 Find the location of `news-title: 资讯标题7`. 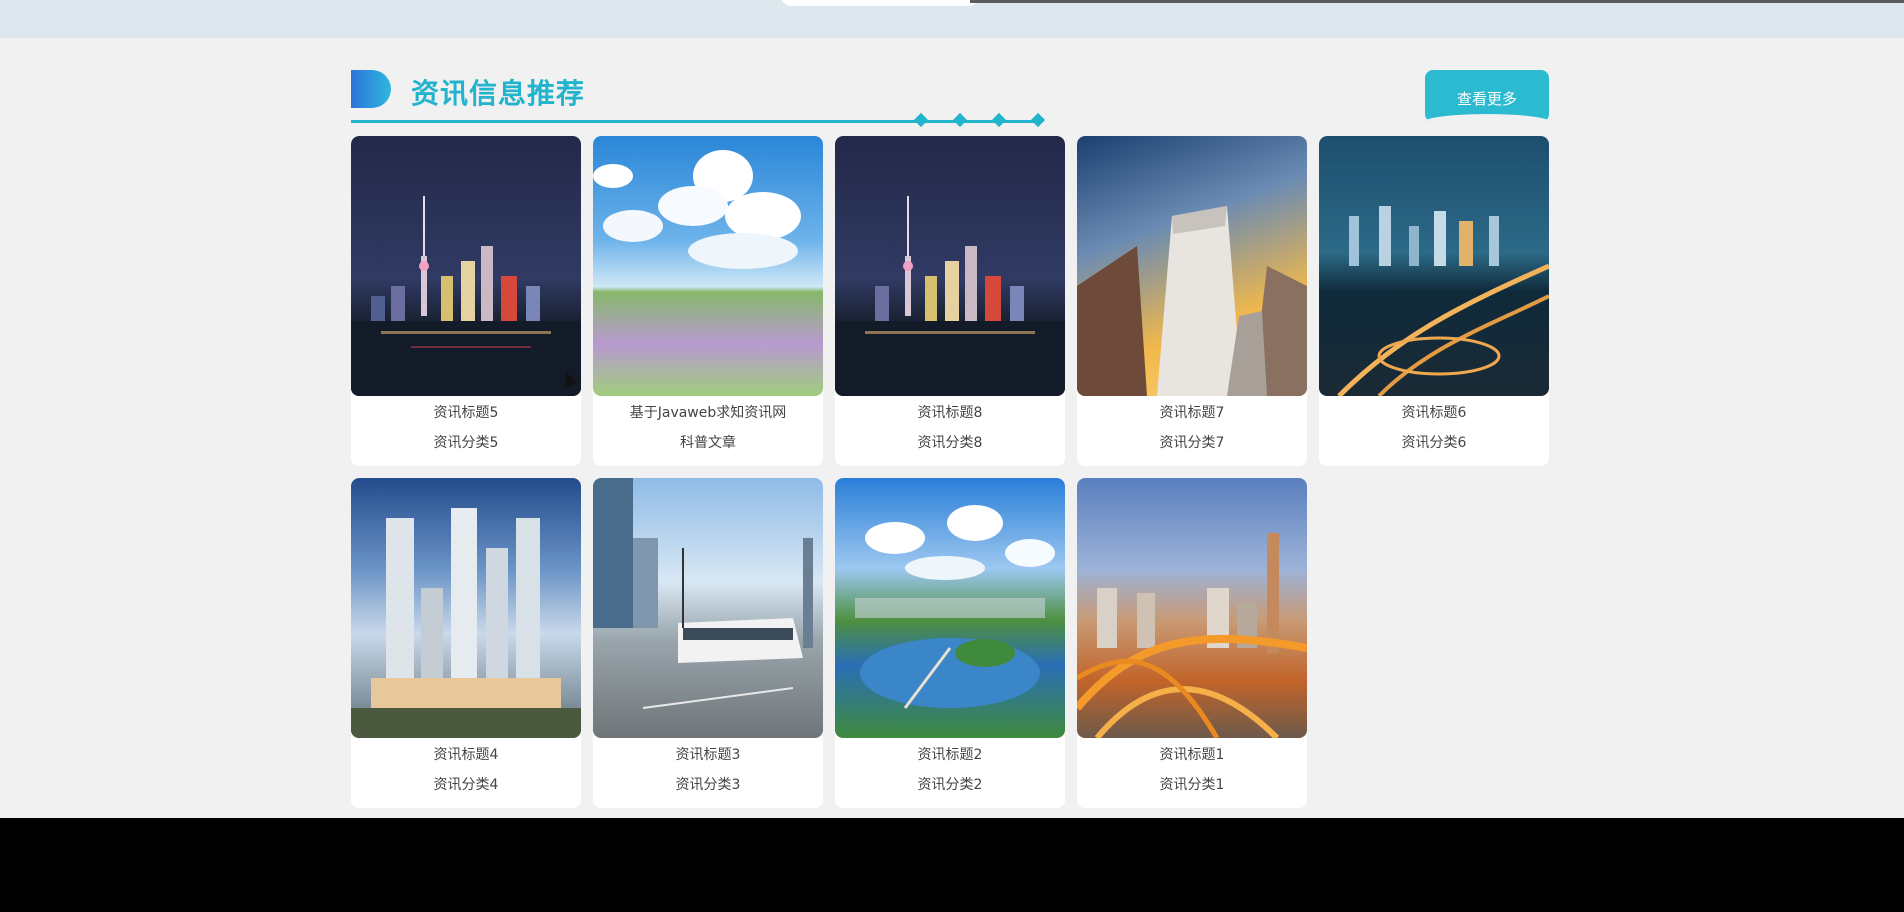

news-title: 资讯标题7 is located at coordinates (1192, 413).